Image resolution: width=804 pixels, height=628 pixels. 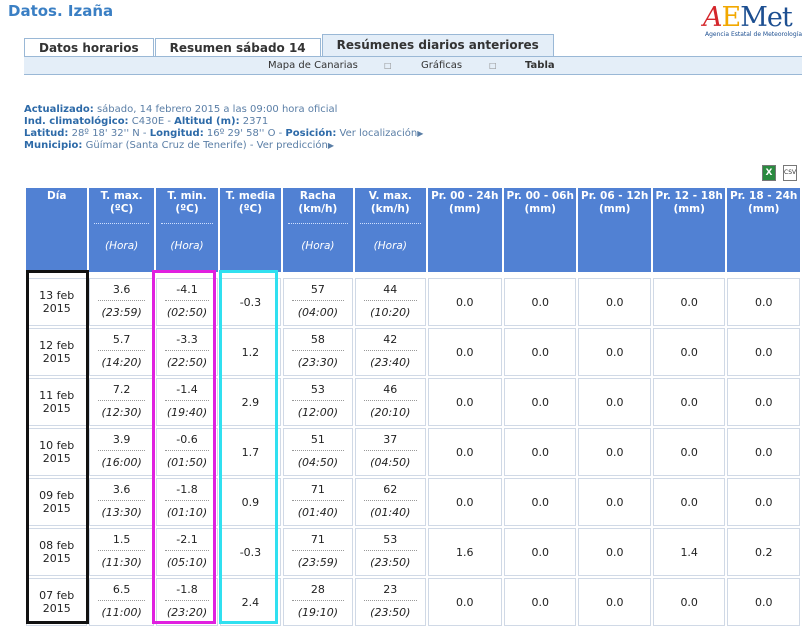 I want to click on cell-tmedia: 1.2, so click(x=250, y=352).